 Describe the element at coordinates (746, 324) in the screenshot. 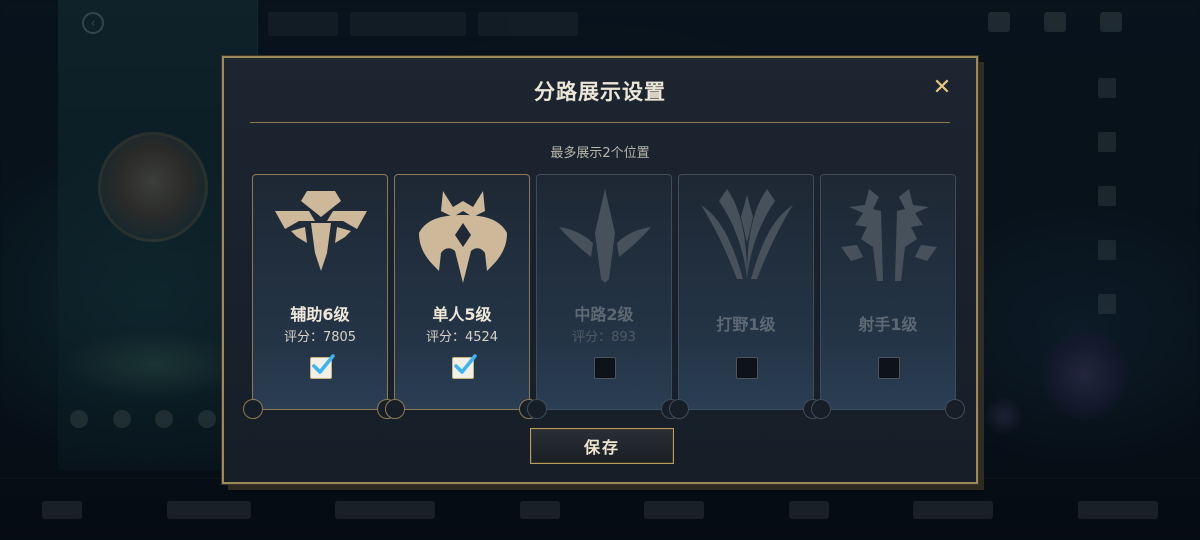

I see `role-rank: 打野1级` at that location.